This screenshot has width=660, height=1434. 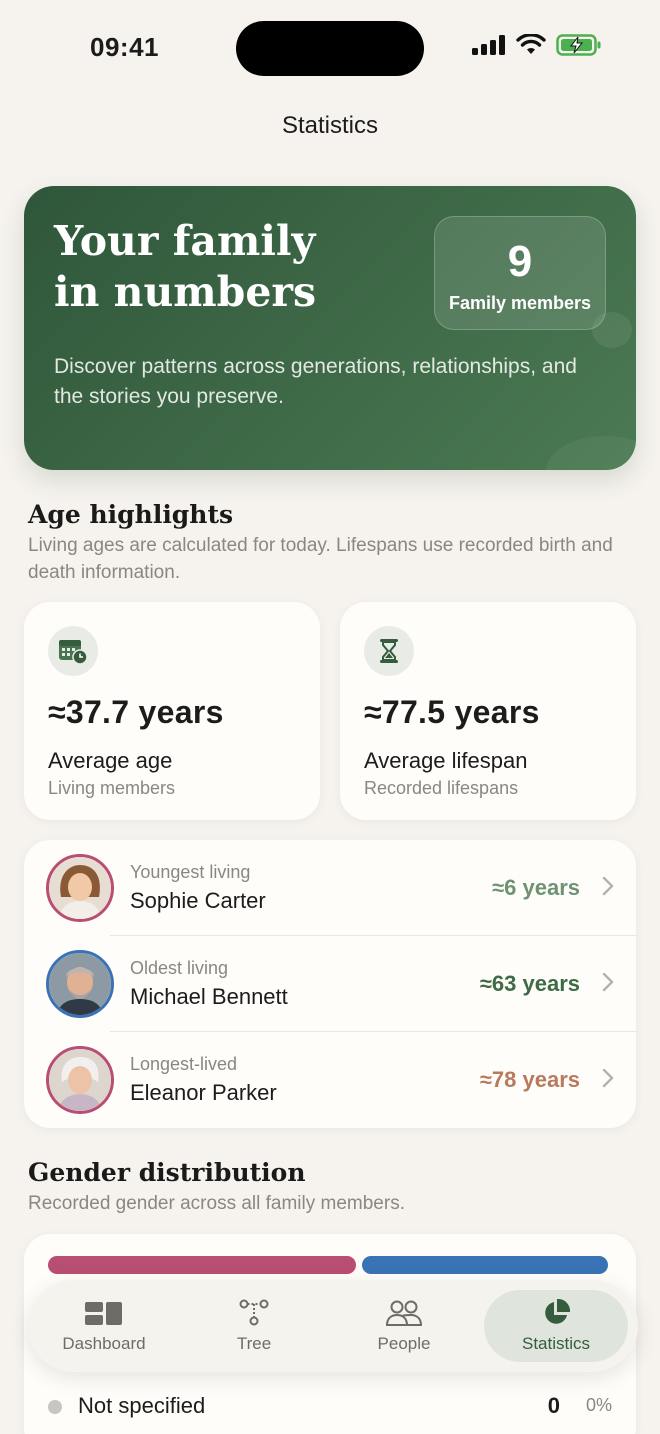 I want to click on average-age-label: Average age, so click(x=110, y=760).